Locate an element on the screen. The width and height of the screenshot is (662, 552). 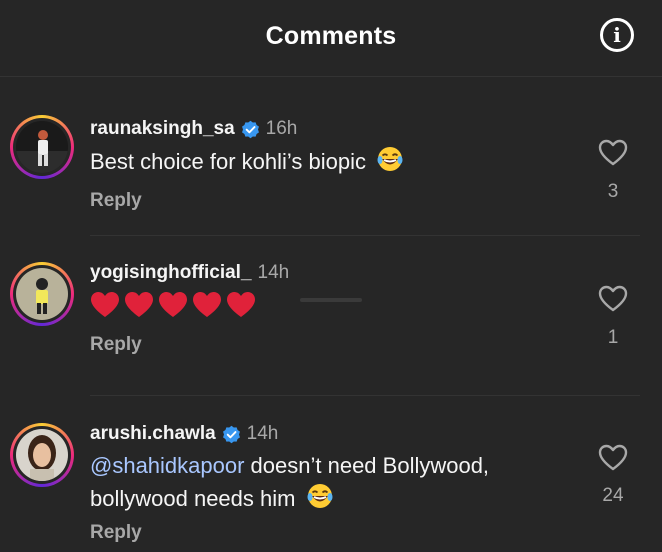
username-link: arushi.chawla is located at coordinates (153, 434).